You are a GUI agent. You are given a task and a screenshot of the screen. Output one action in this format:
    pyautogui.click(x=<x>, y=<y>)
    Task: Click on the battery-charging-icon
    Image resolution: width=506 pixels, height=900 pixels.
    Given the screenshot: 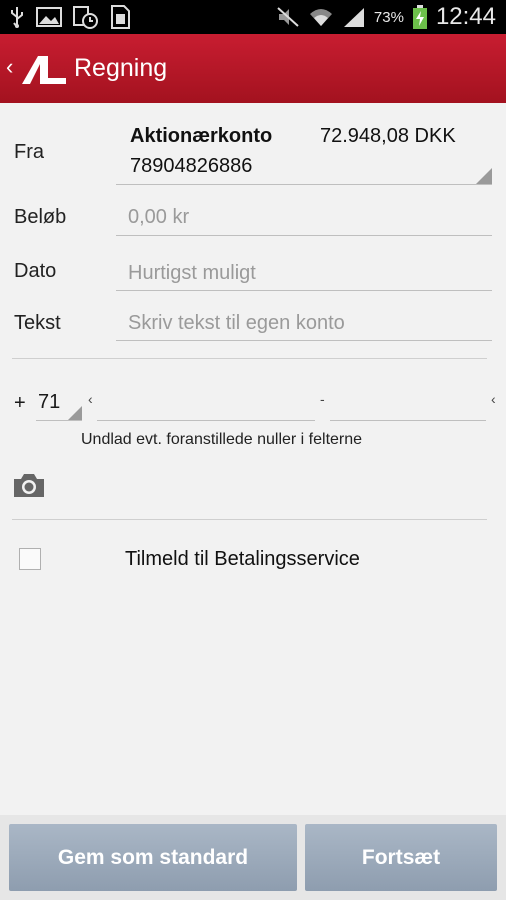 What is the action you would take?
    pyautogui.click(x=419, y=17)
    